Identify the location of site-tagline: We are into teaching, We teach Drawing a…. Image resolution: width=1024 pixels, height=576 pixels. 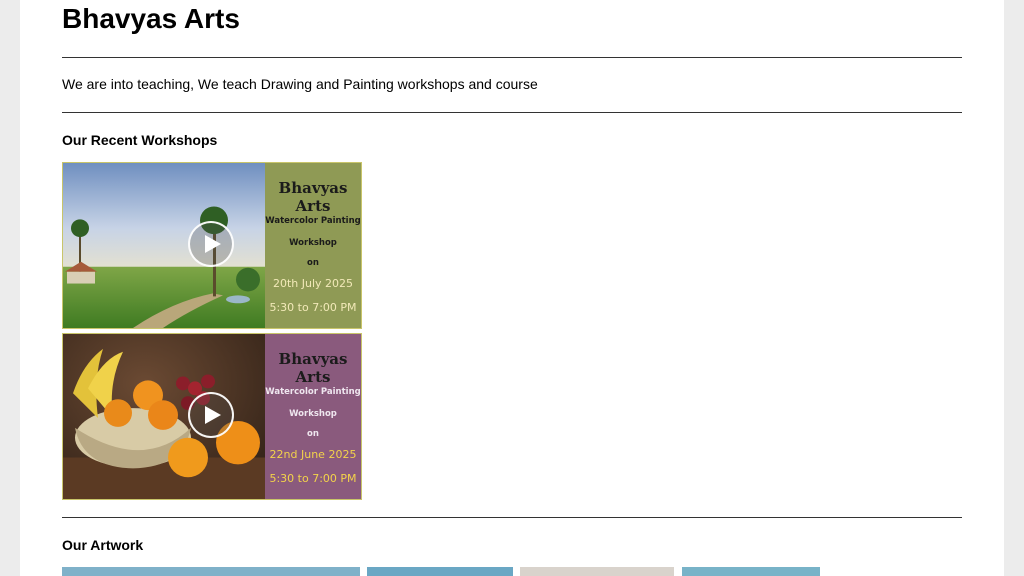
(300, 84).